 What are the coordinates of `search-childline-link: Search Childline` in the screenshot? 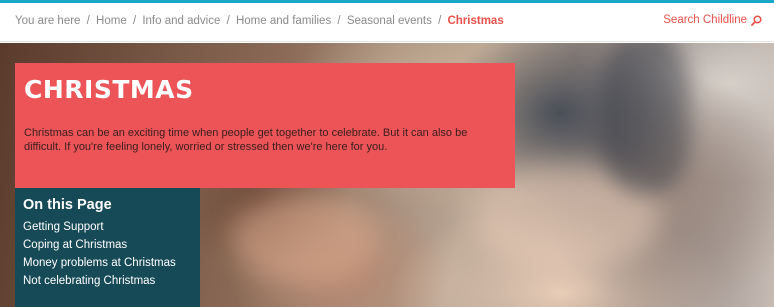 It's located at (712, 20).